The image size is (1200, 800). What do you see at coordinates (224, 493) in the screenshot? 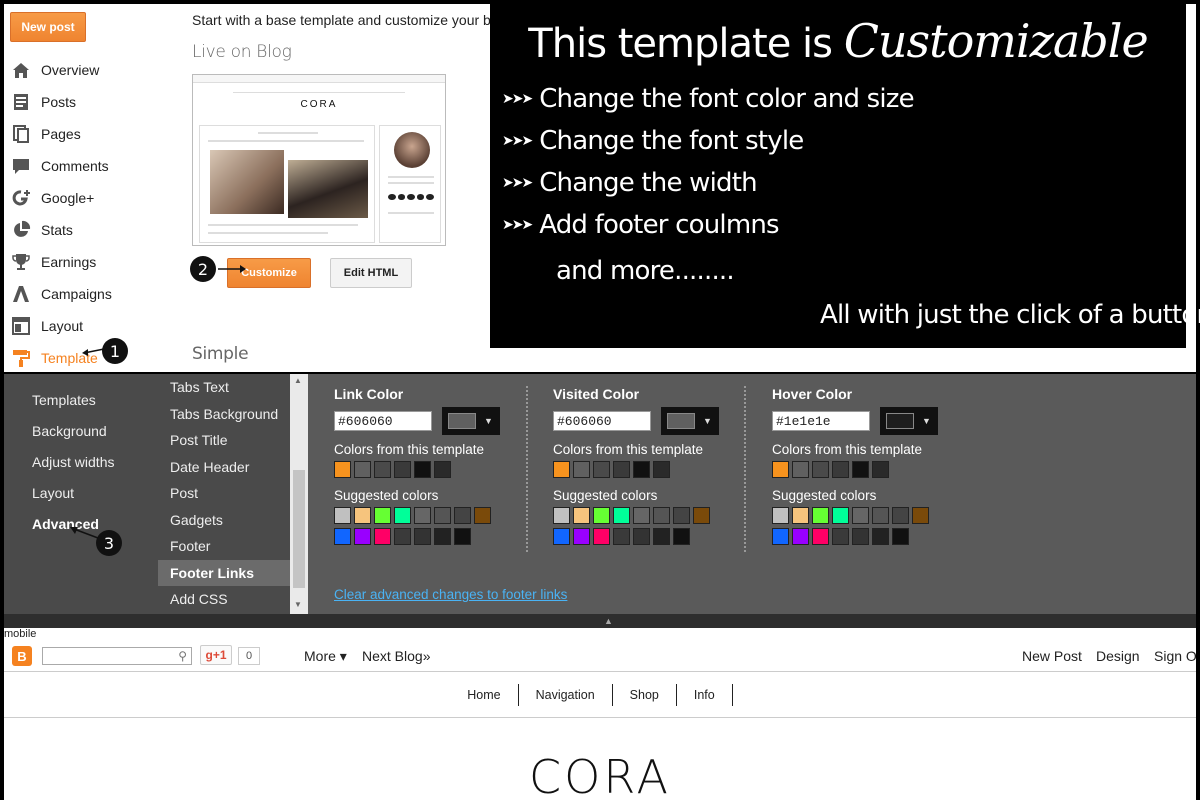
I see `subitem-post: Post` at bounding box center [224, 493].